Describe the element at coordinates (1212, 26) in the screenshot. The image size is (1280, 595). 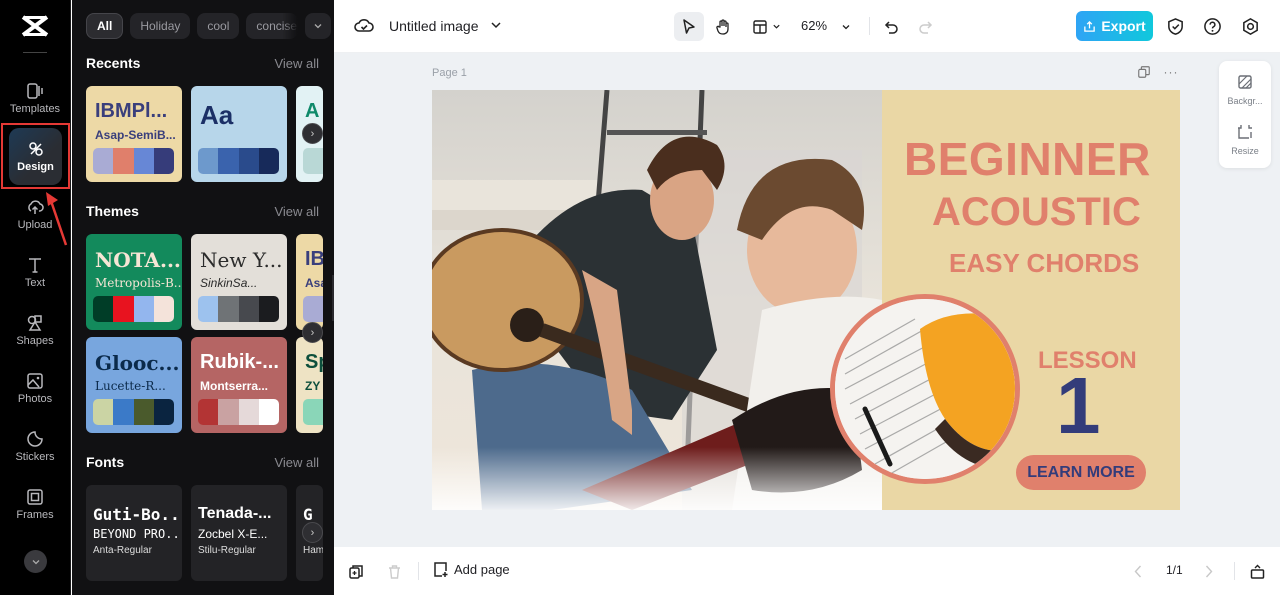
I see `help-button` at that location.